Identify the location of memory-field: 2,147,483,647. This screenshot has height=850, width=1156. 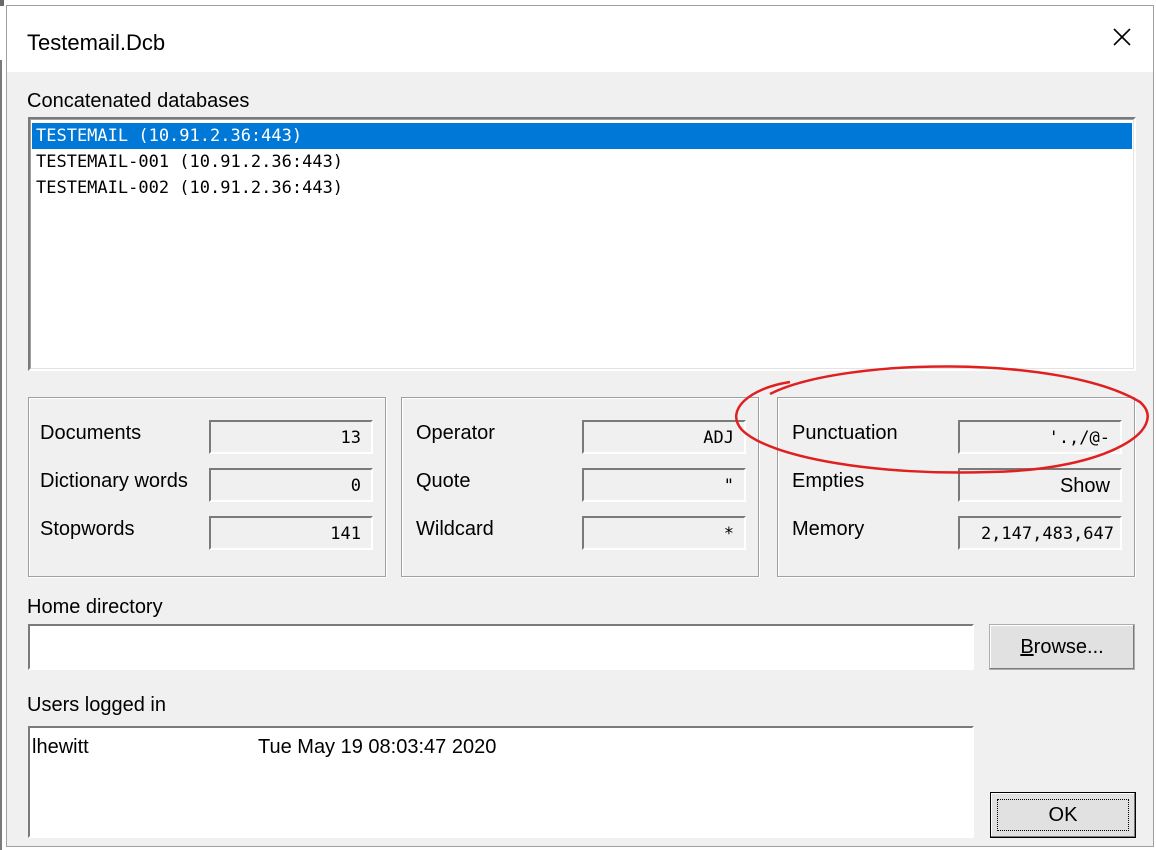
(1040, 533).